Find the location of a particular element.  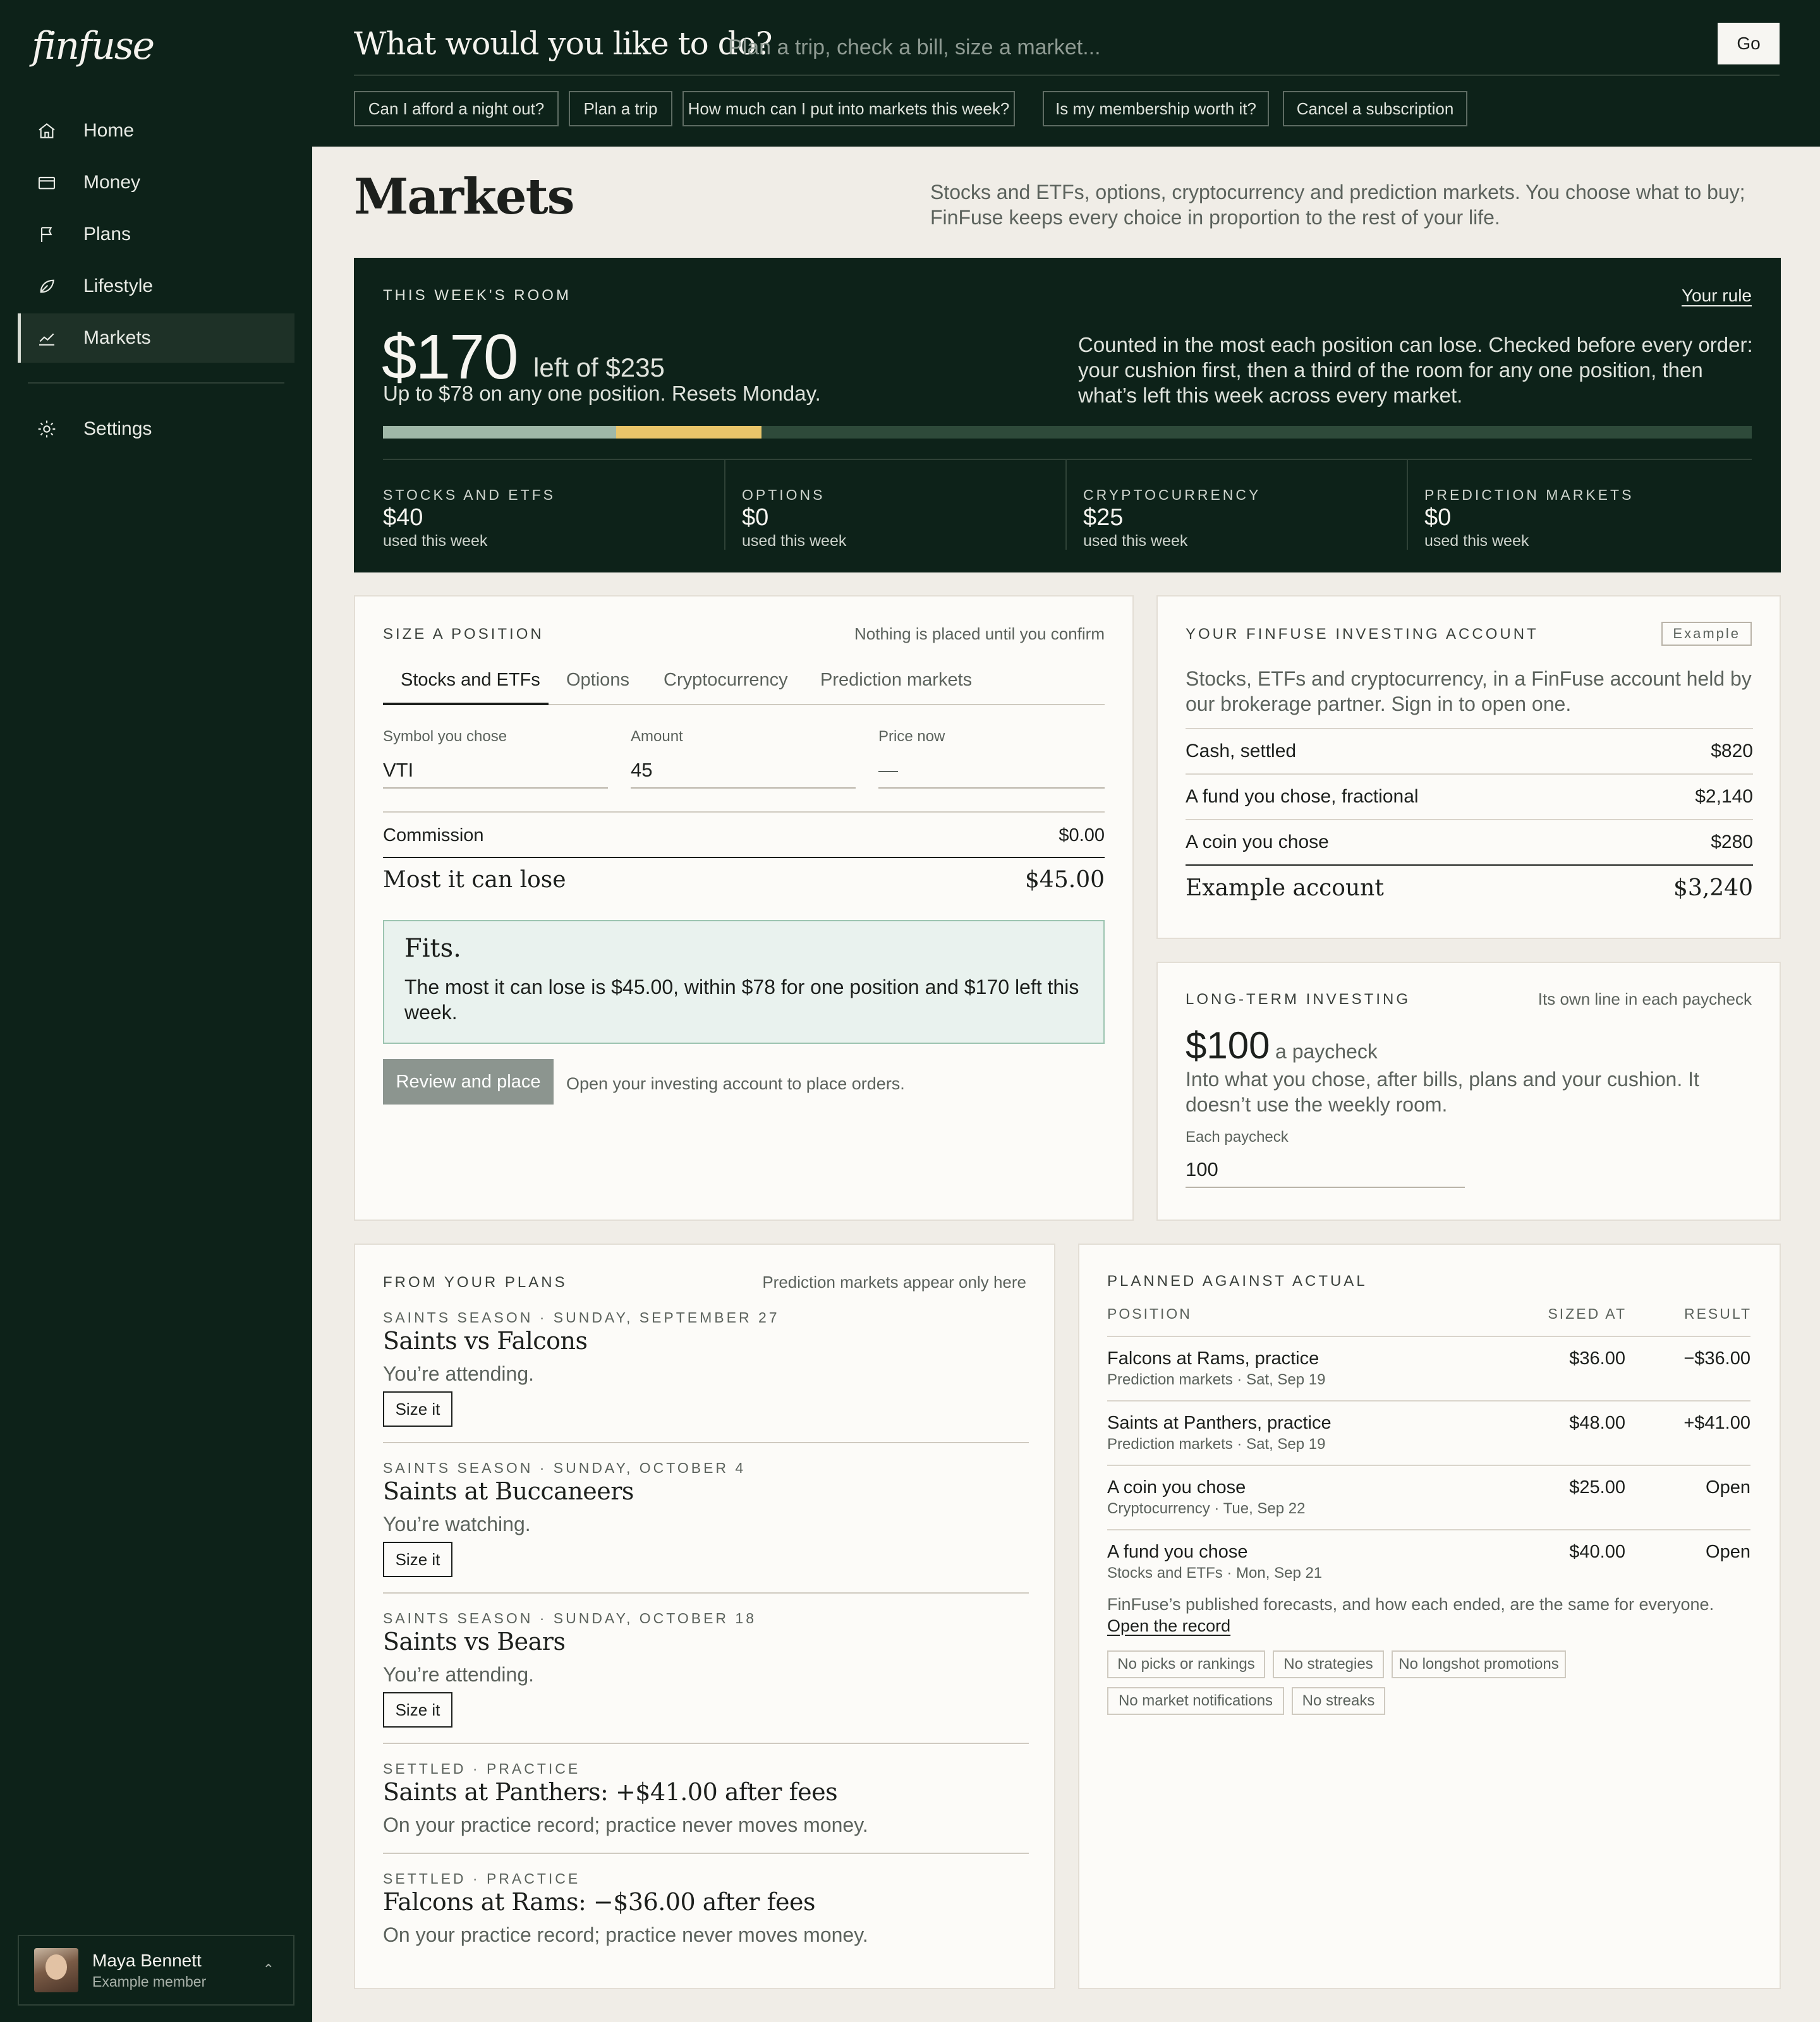

market-options: Options $0 used this week is located at coordinates (890, 505).